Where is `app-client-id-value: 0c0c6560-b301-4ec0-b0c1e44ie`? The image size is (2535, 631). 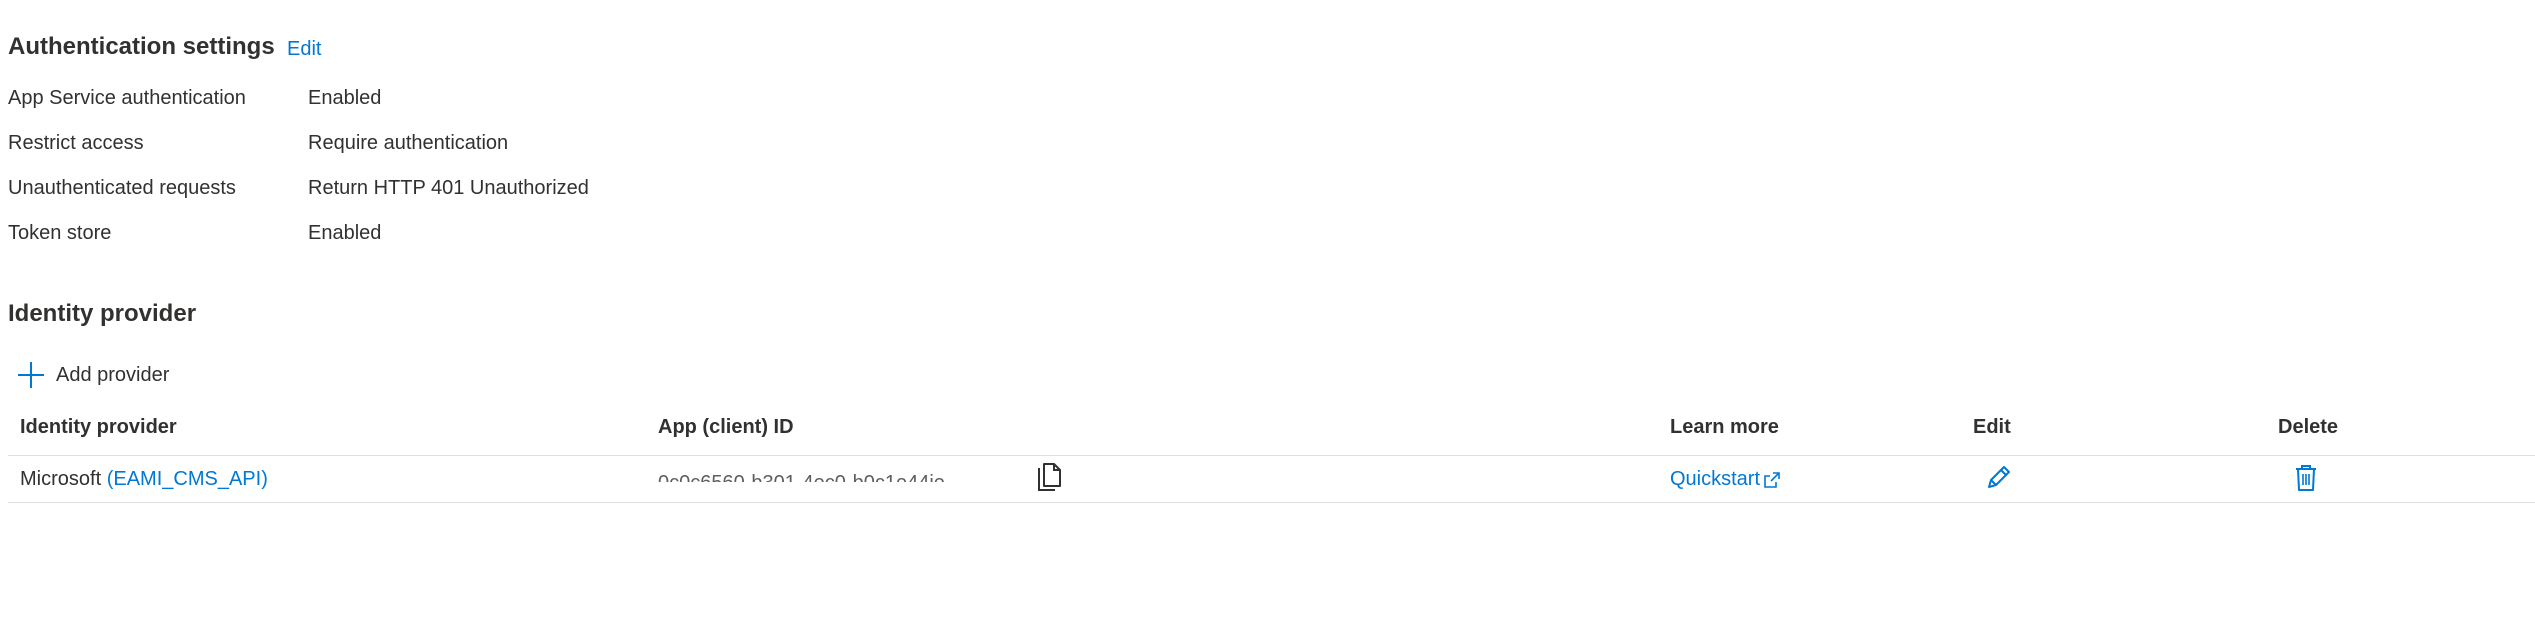
app-client-id-value: 0c0c6560-b301-4ec0-b0c1e44ie is located at coordinates (801, 475).